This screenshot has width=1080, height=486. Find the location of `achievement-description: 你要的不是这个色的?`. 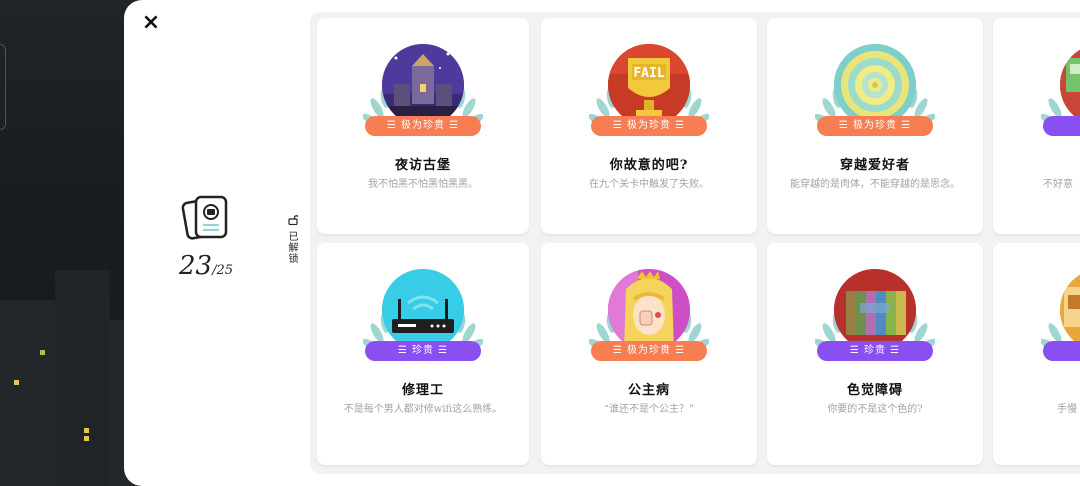

achievement-description: 你要的不是这个色的? is located at coordinates (875, 409).